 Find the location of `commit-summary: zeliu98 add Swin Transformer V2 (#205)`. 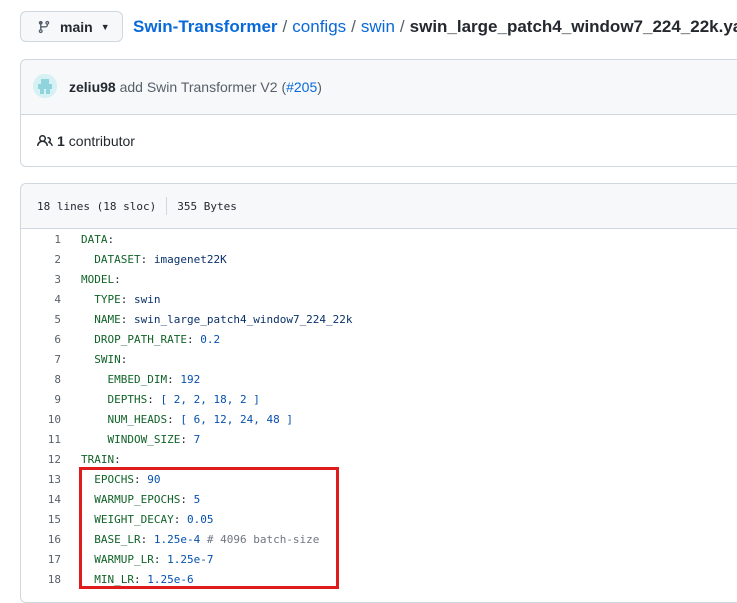

commit-summary: zeliu98 add Swin Transformer V2 (#205) is located at coordinates (195, 87).